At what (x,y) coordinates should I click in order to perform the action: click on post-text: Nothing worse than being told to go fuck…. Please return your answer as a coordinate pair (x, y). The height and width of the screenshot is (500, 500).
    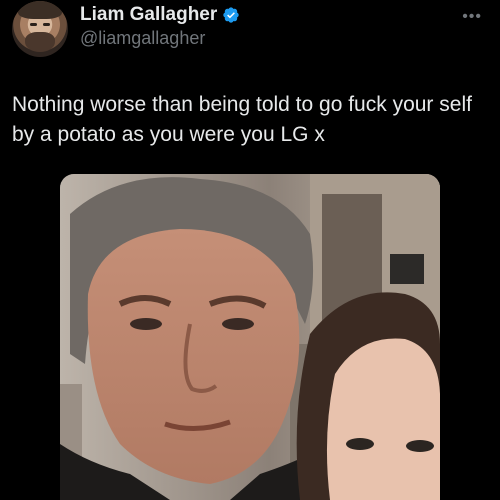
    Looking at the image, I should click on (242, 119).